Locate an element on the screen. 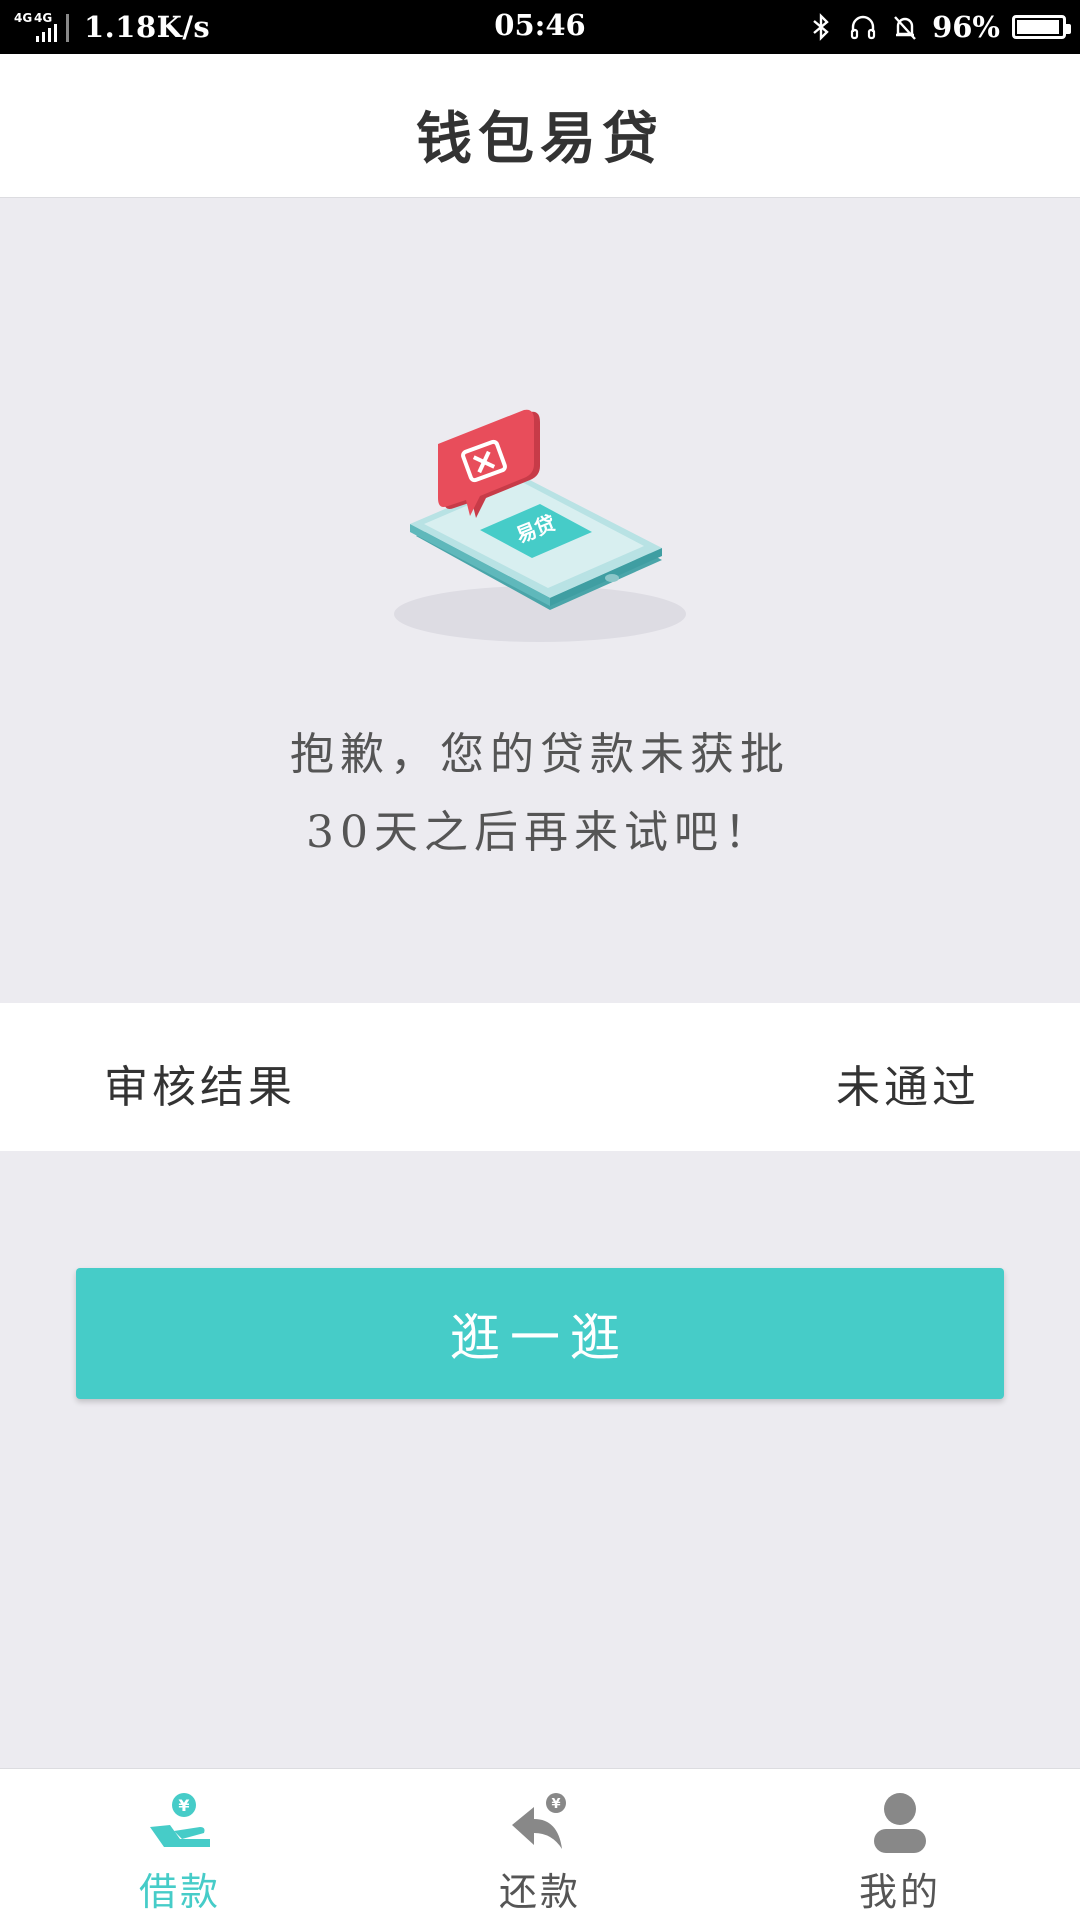 The image size is (1080, 1920). browse-button: 逛一逛 is located at coordinates (540, 1333).